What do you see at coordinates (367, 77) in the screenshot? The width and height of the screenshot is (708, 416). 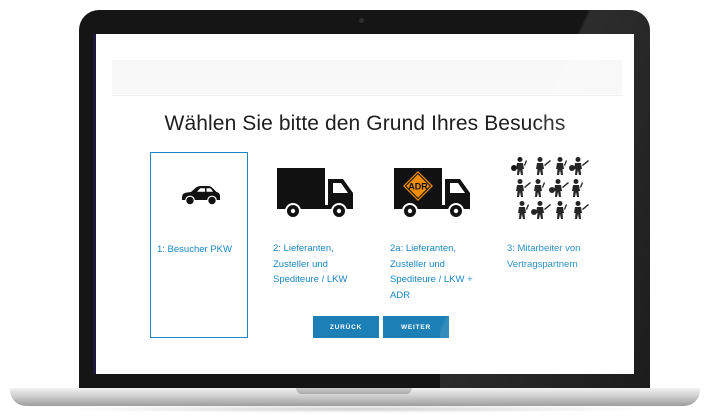 I see `header-bar` at bounding box center [367, 77].